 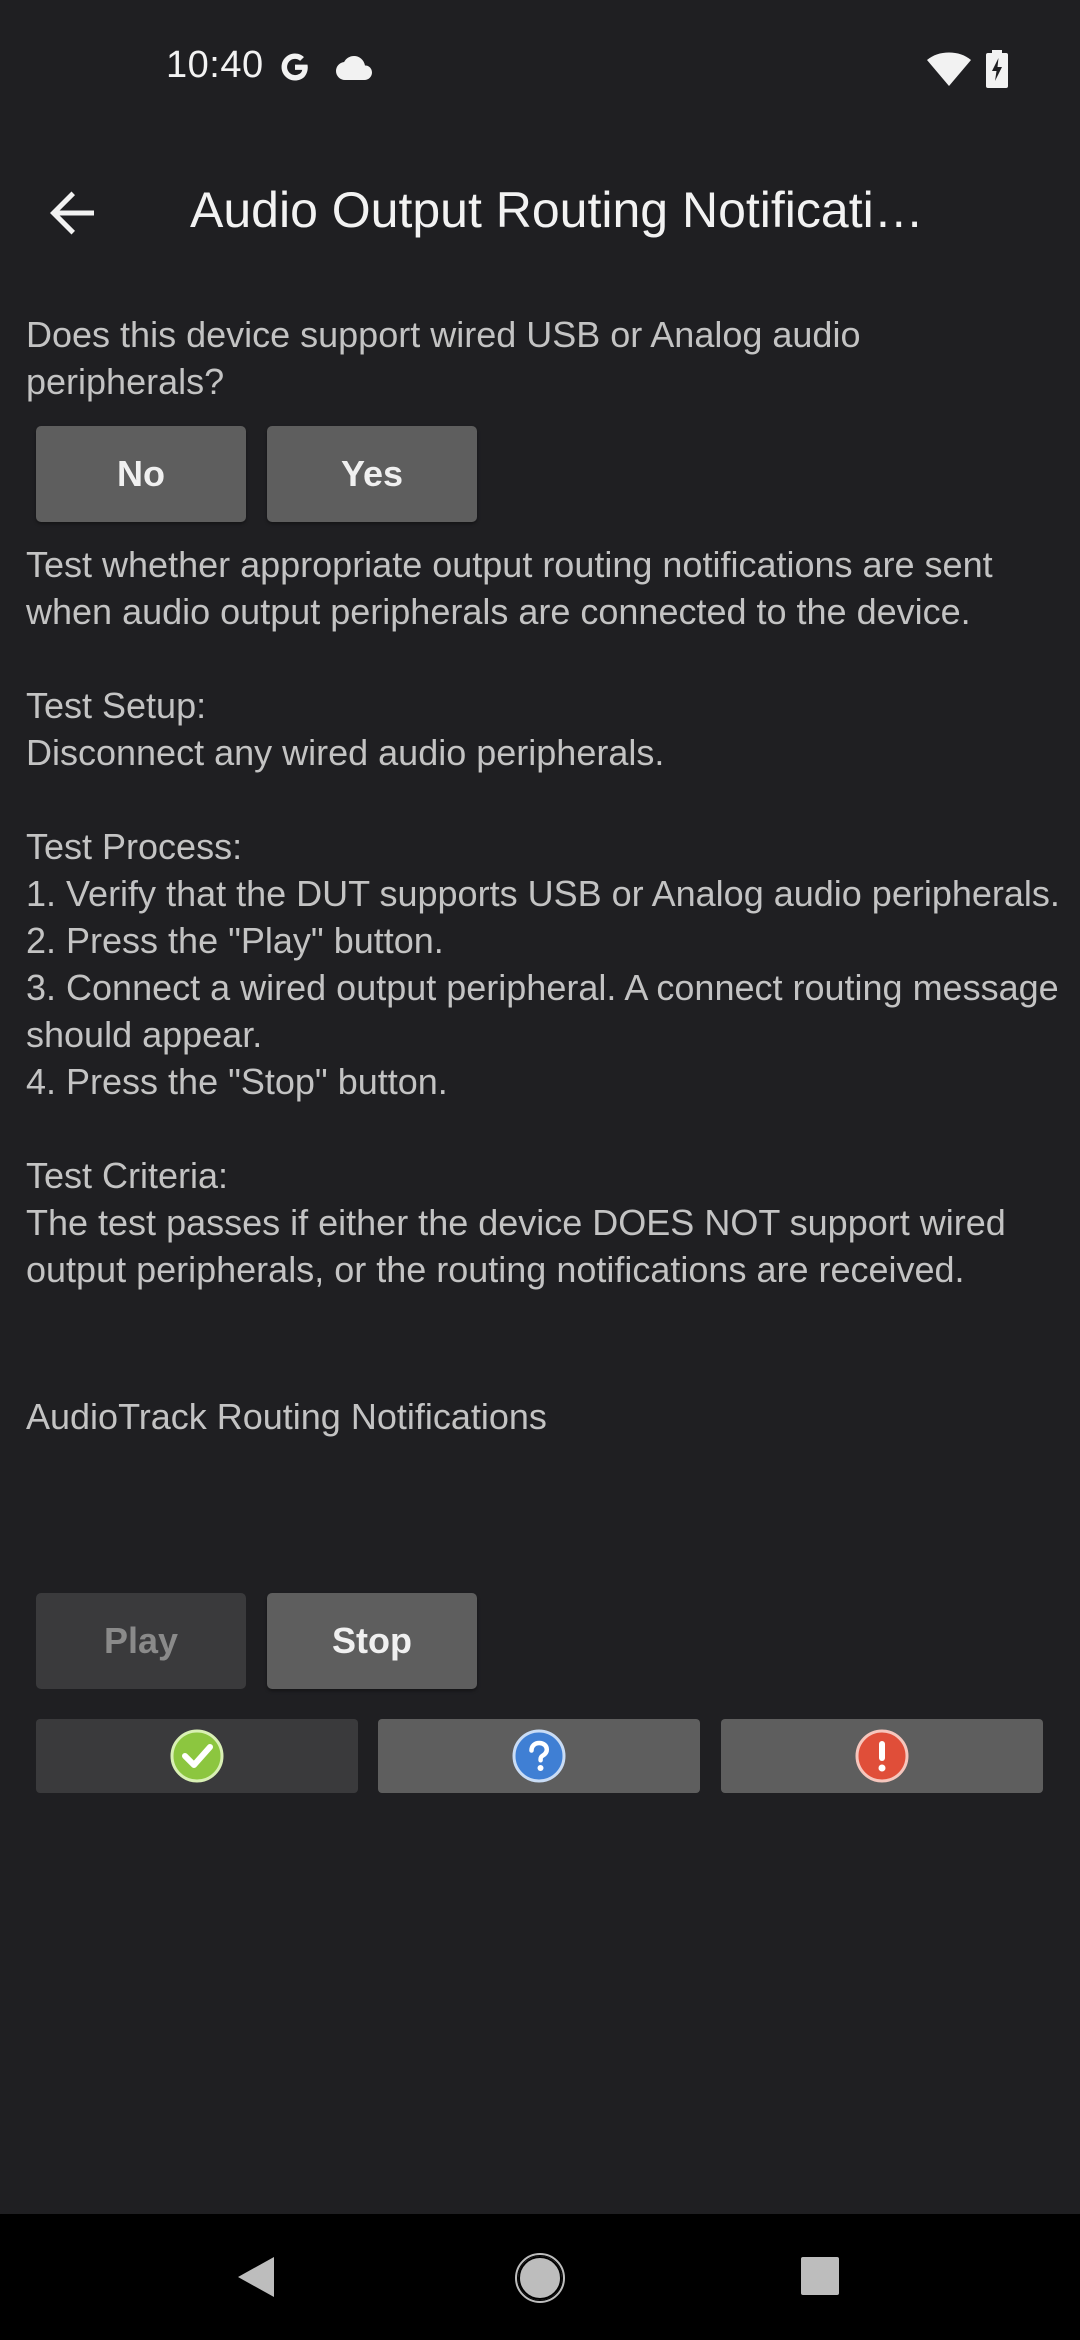 I want to click on status-bar: 10:40, so click(x=540, y=70).